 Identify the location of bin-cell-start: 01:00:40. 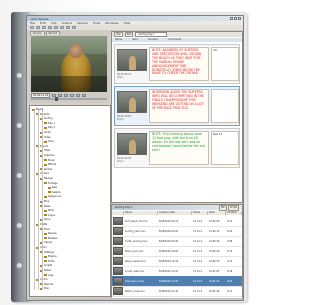
(214, 251).